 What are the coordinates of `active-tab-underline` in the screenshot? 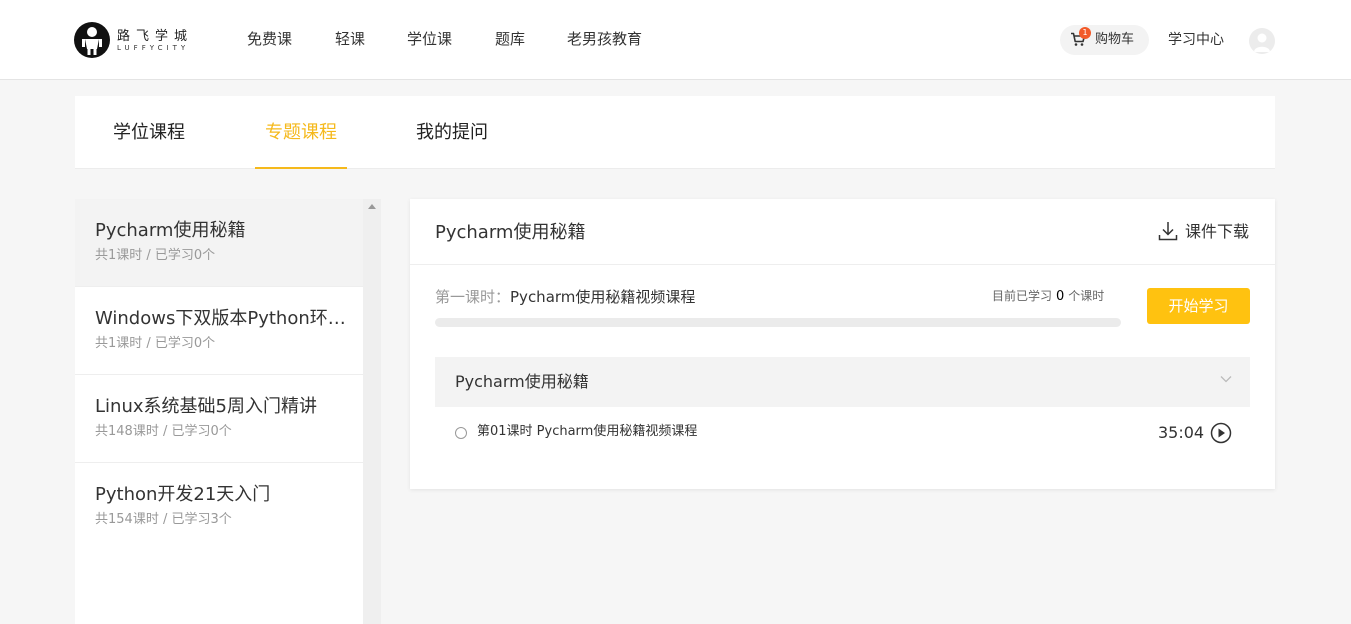 It's located at (301, 168).